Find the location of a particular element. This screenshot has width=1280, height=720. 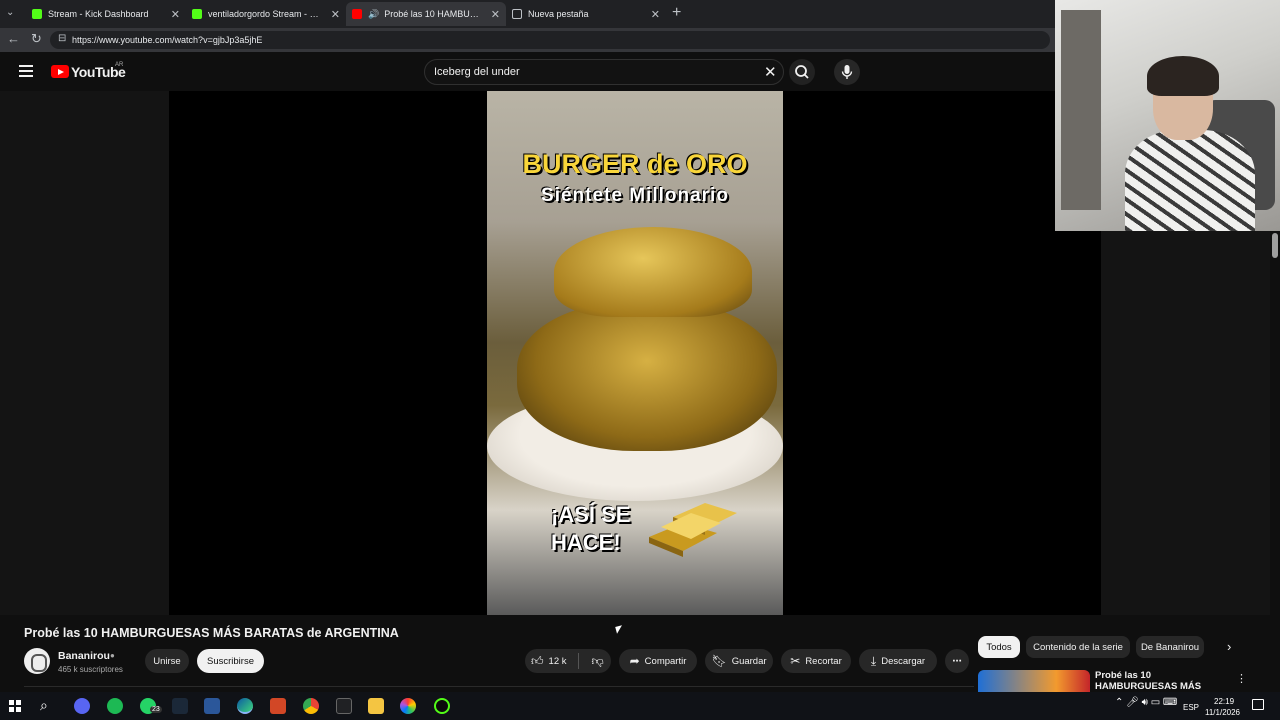

join-label: Unirse is located at coordinates (167, 661).